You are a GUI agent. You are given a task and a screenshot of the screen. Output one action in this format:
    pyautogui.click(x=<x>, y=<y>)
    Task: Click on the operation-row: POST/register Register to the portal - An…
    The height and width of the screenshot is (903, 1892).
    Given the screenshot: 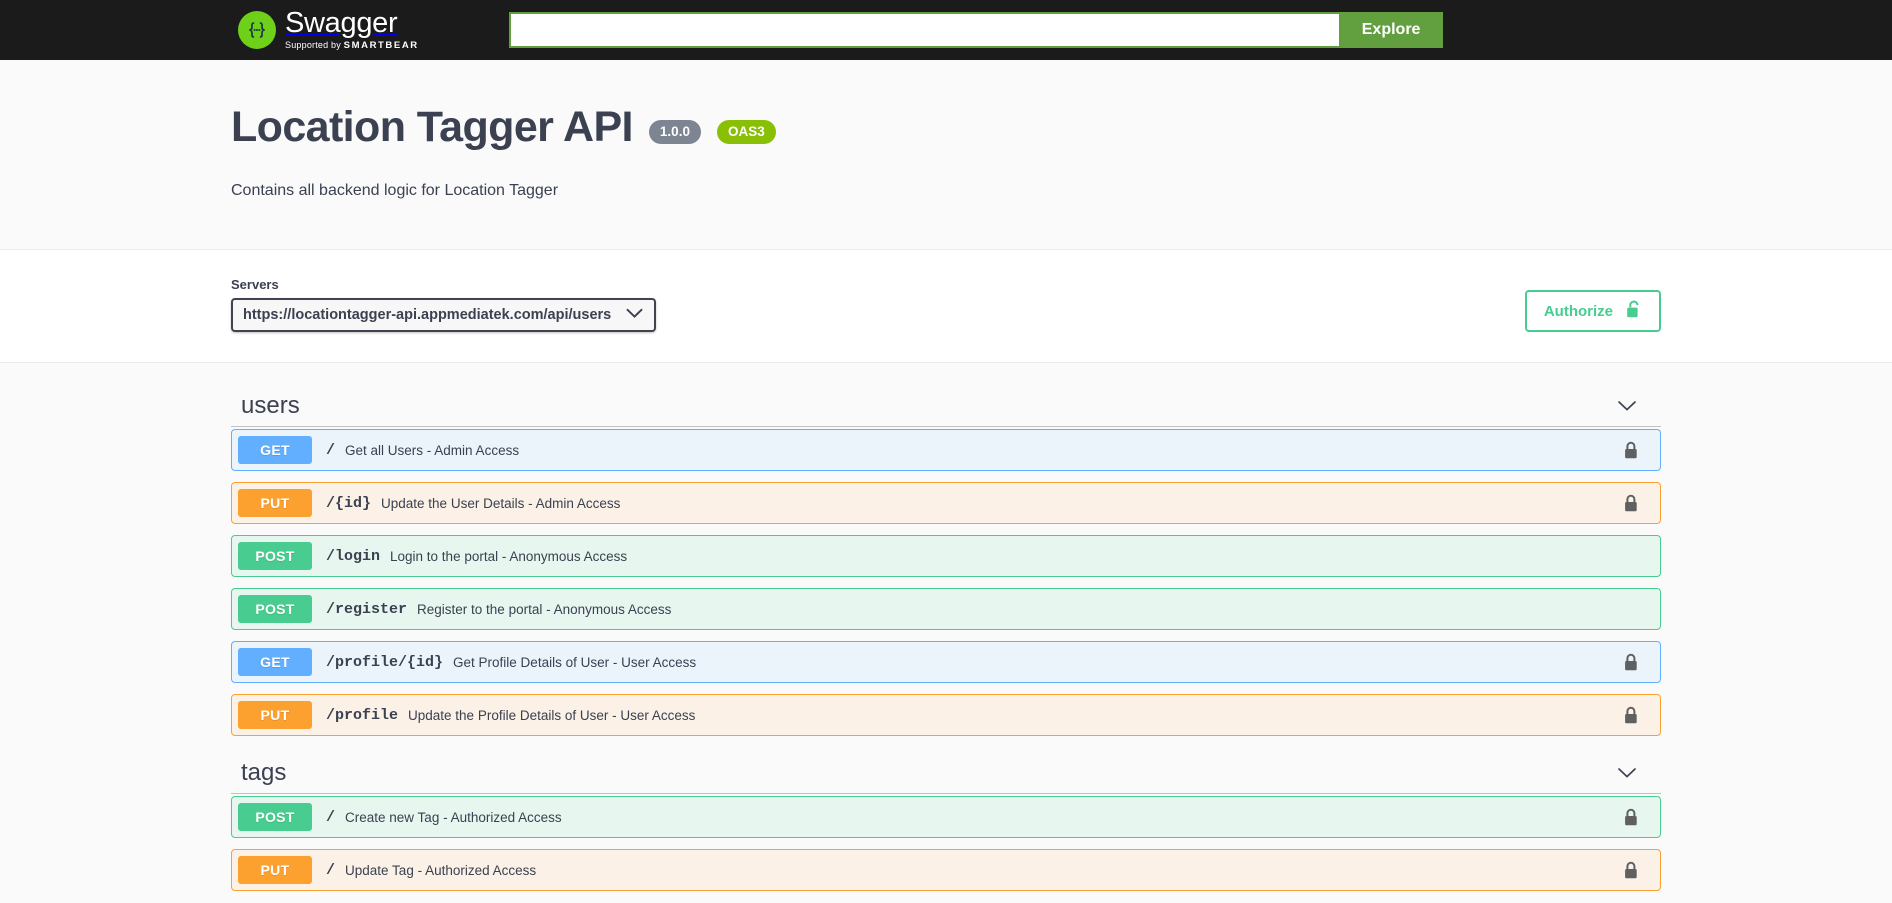 What is the action you would take?
    pyautogui.click(x=946, y=609)
    